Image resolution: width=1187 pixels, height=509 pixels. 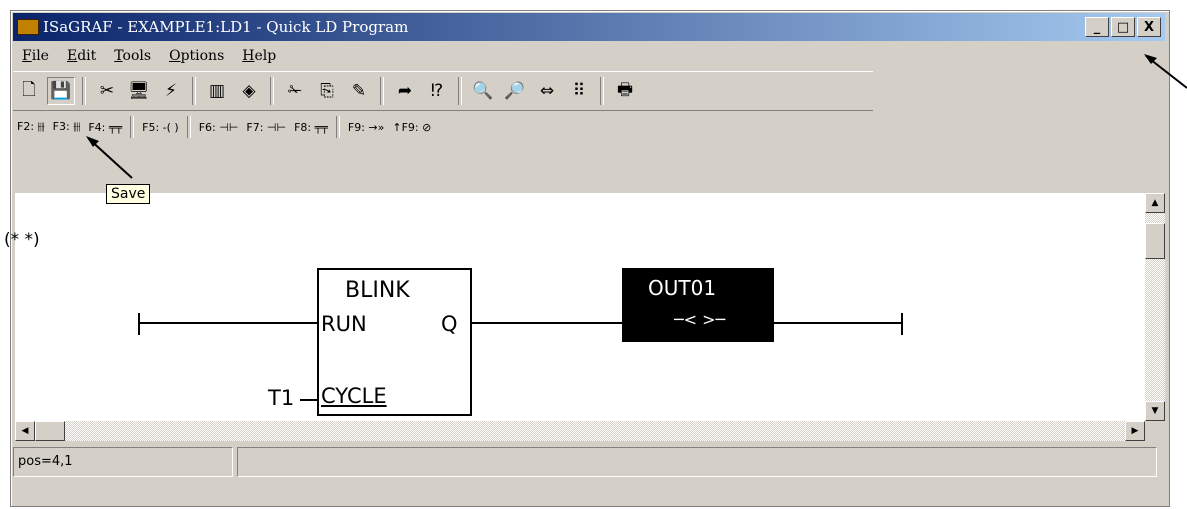 I want to click on out01-coil: OUT01 ─< >─, so click(x=698, y=305).